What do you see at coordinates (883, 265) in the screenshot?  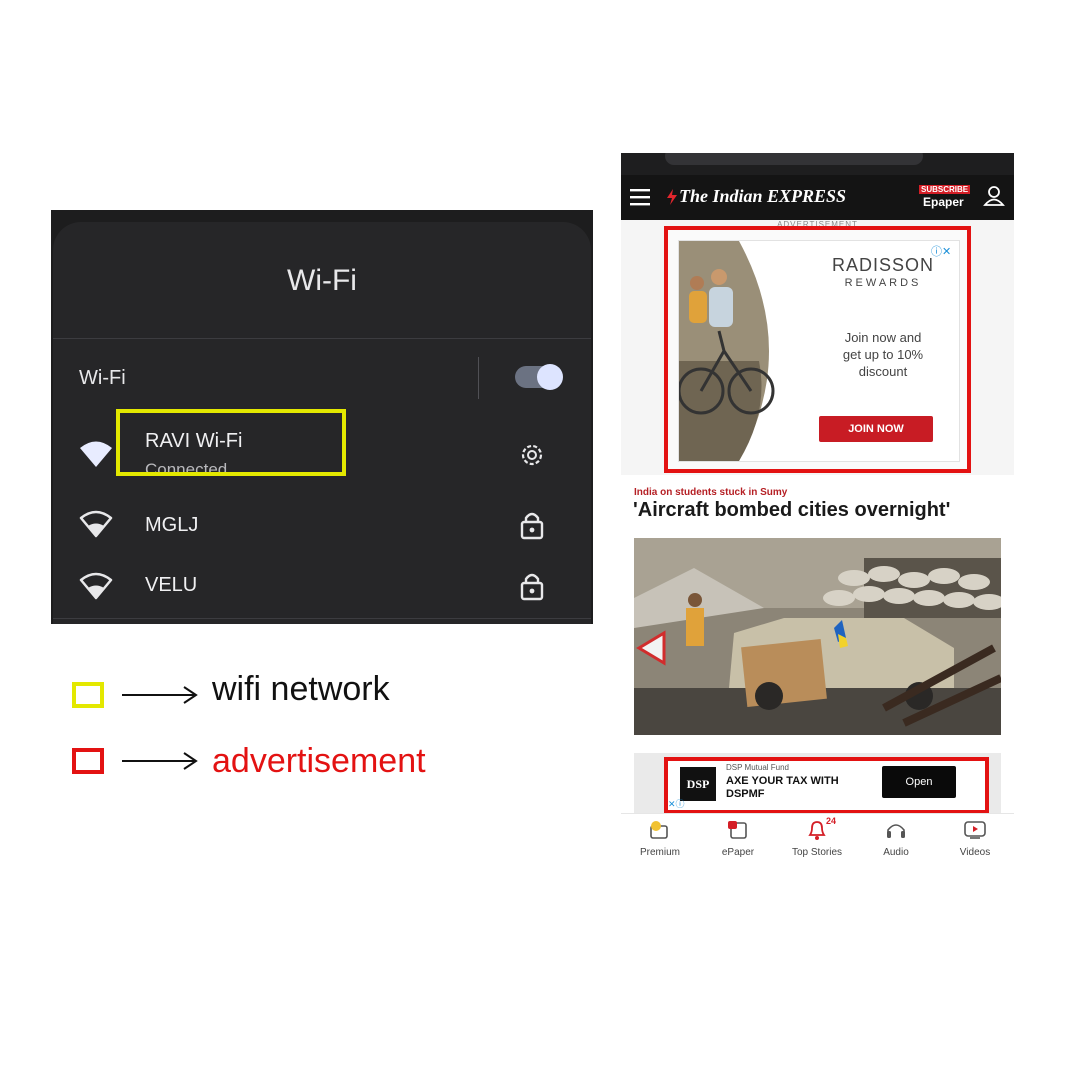 I see `ad-brand: RADISSON` at bounding box center [883, 265].